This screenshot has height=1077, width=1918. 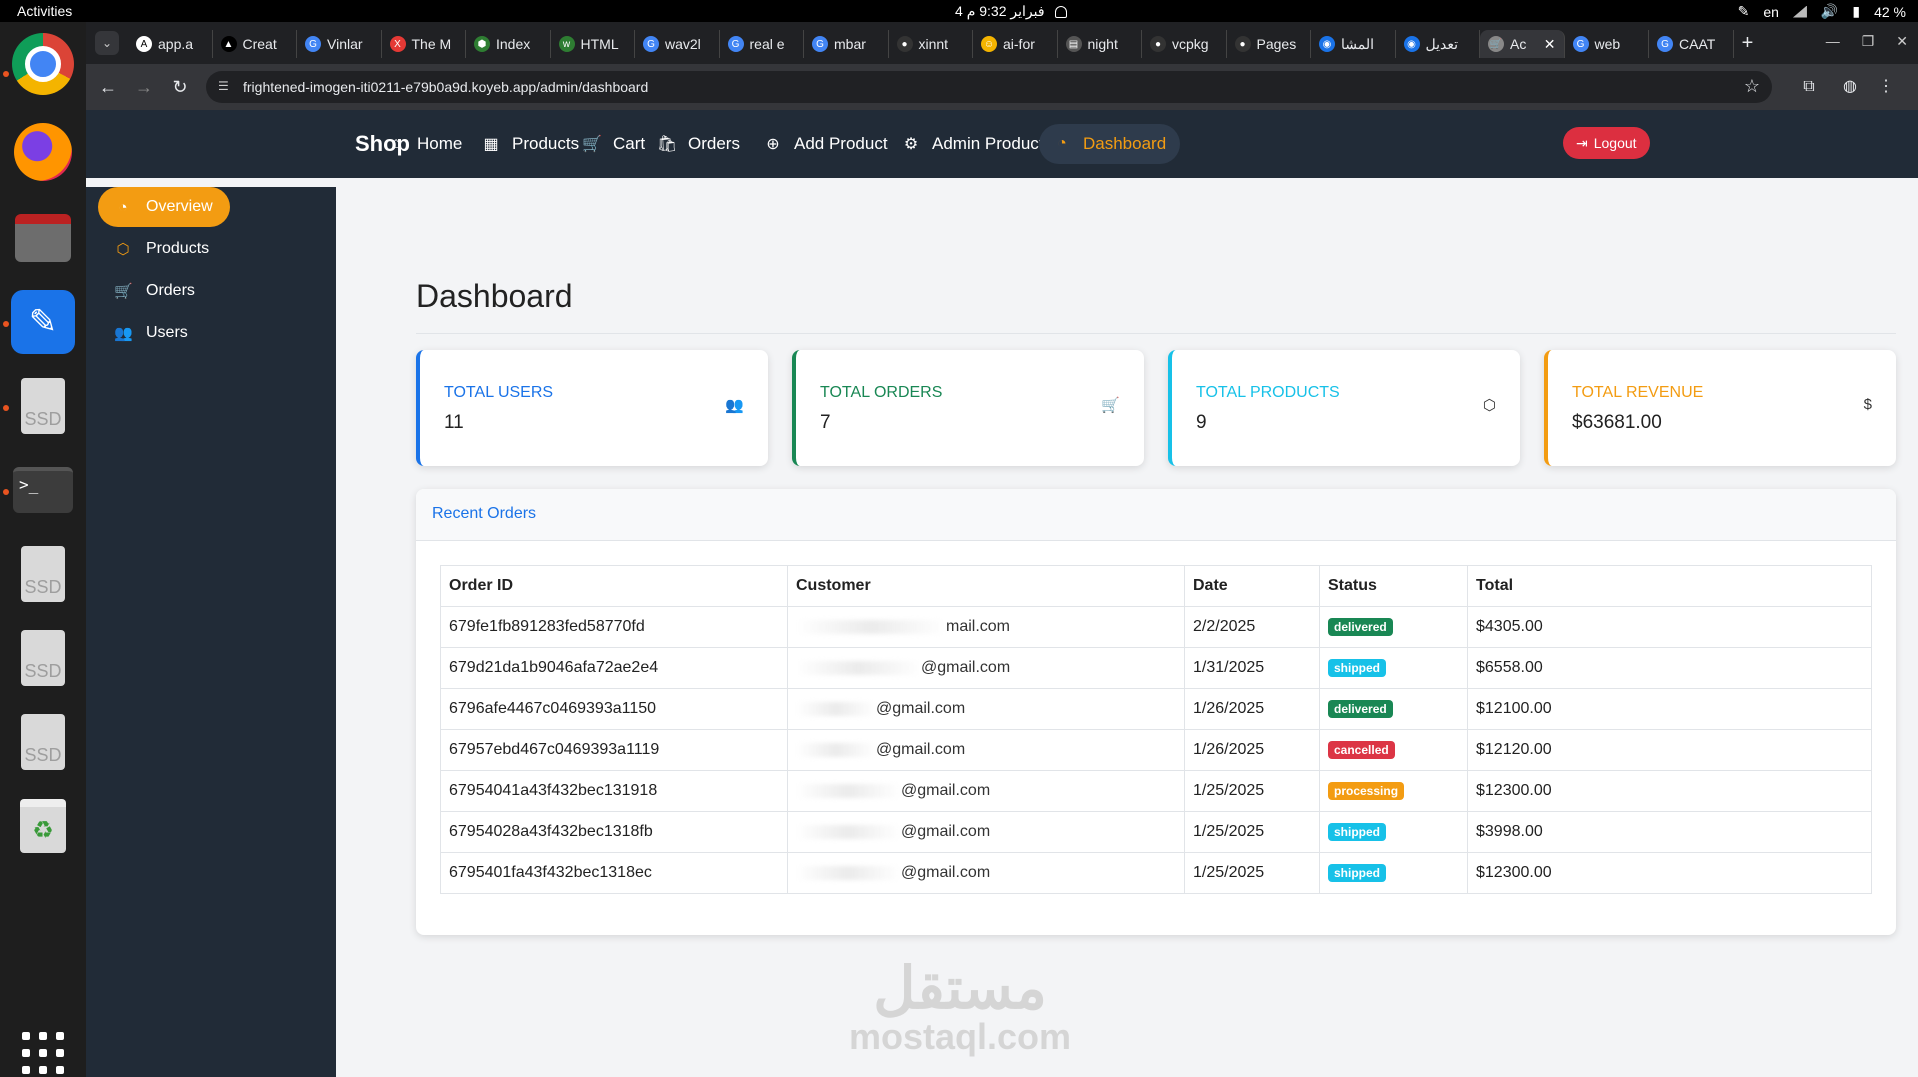 I want to click on browser-tab: ● Pages, so click(x=1269, y=44).